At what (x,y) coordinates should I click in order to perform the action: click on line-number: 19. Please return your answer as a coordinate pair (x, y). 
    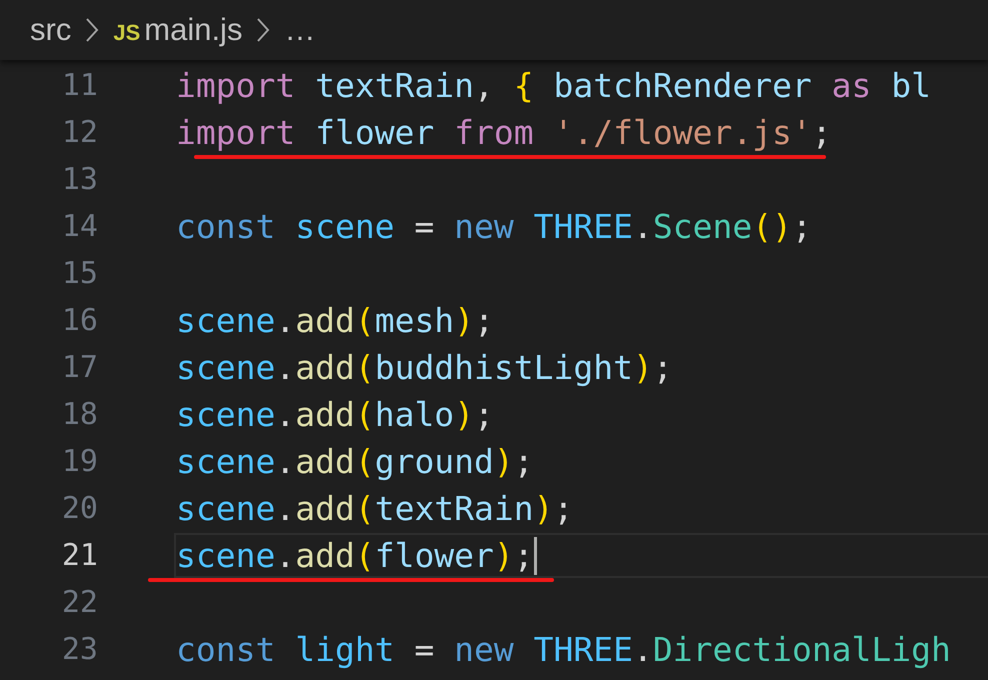
    Looking at the image, I should click on (79, 461).